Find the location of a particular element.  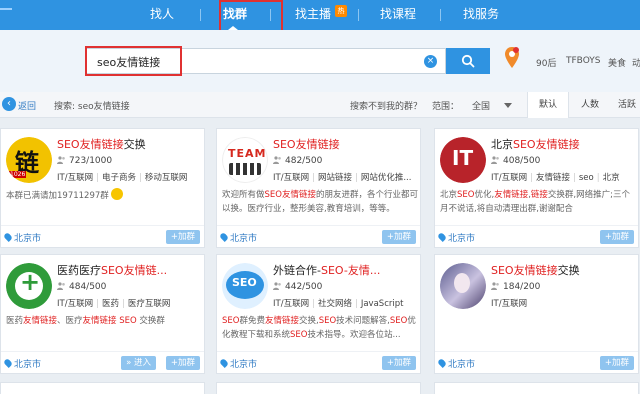

group-avatar: SEO is located at coordinates (245, 286).